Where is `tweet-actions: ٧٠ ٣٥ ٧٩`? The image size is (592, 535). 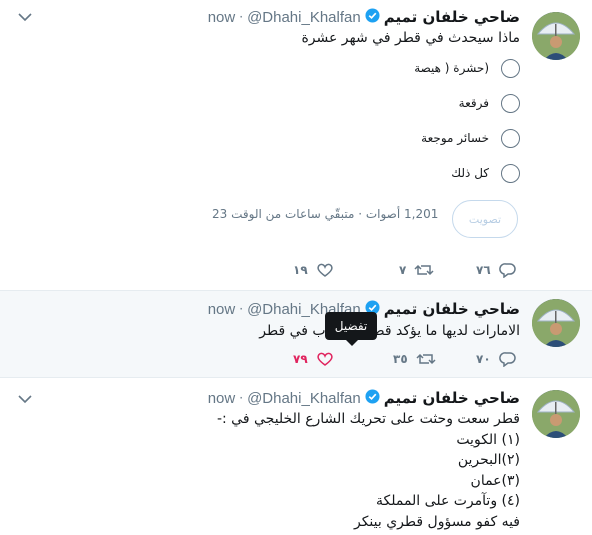 tweet-actions: ٧٠ ٣٥ ٧٩ is located at coordinates (296, 360).